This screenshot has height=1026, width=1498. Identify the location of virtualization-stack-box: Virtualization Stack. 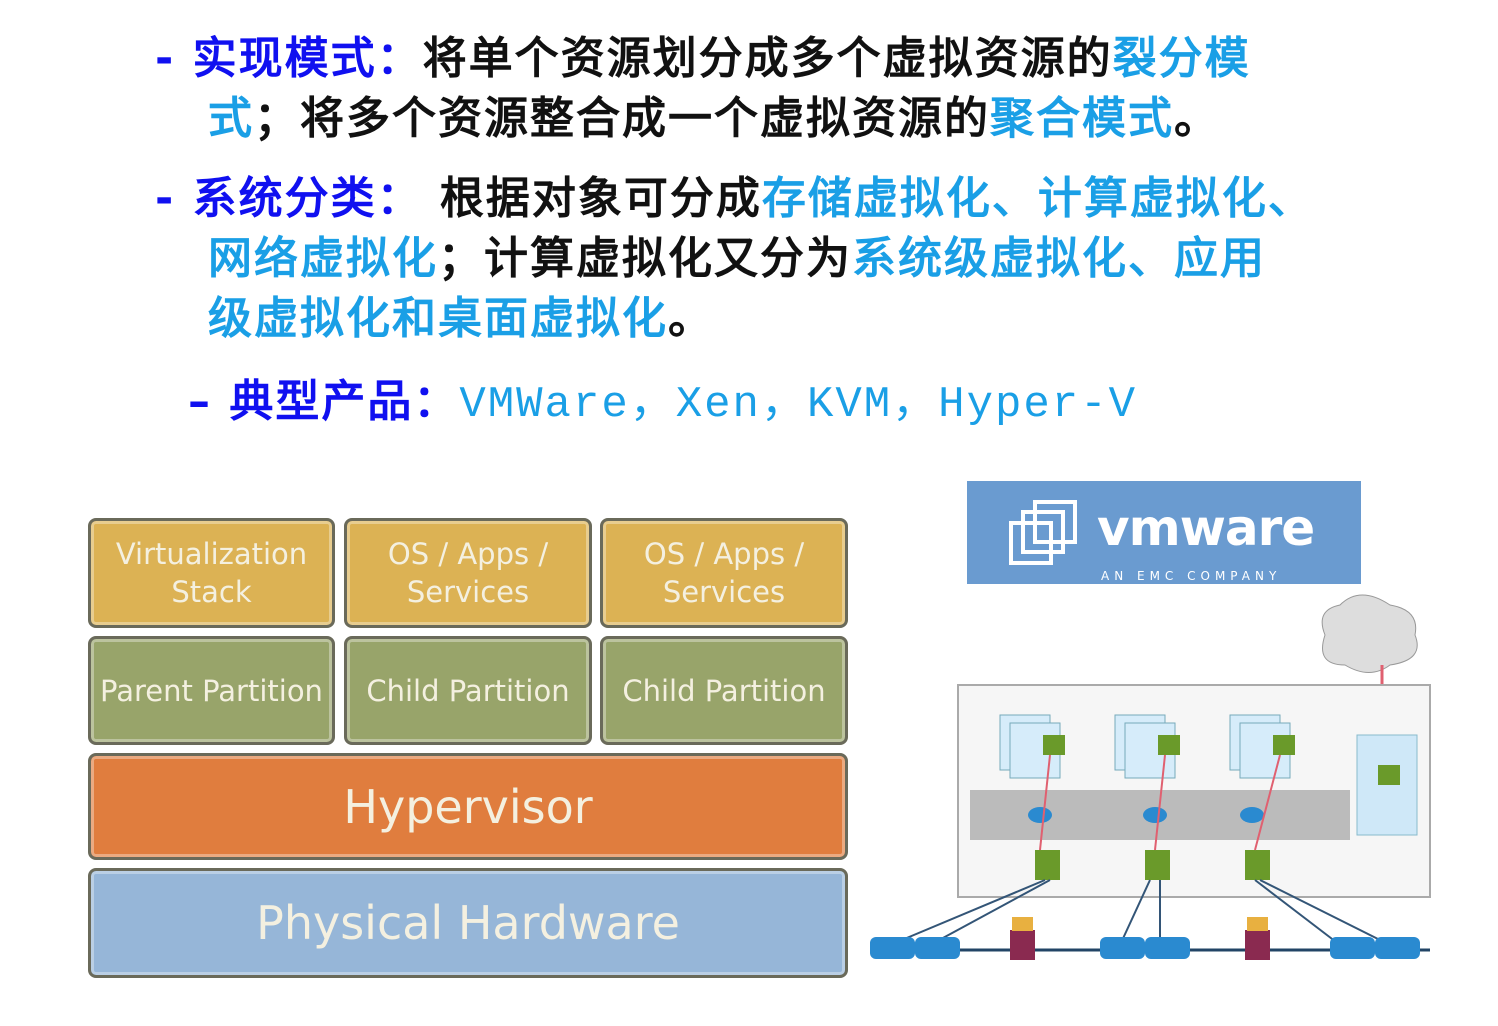
(211, 573).